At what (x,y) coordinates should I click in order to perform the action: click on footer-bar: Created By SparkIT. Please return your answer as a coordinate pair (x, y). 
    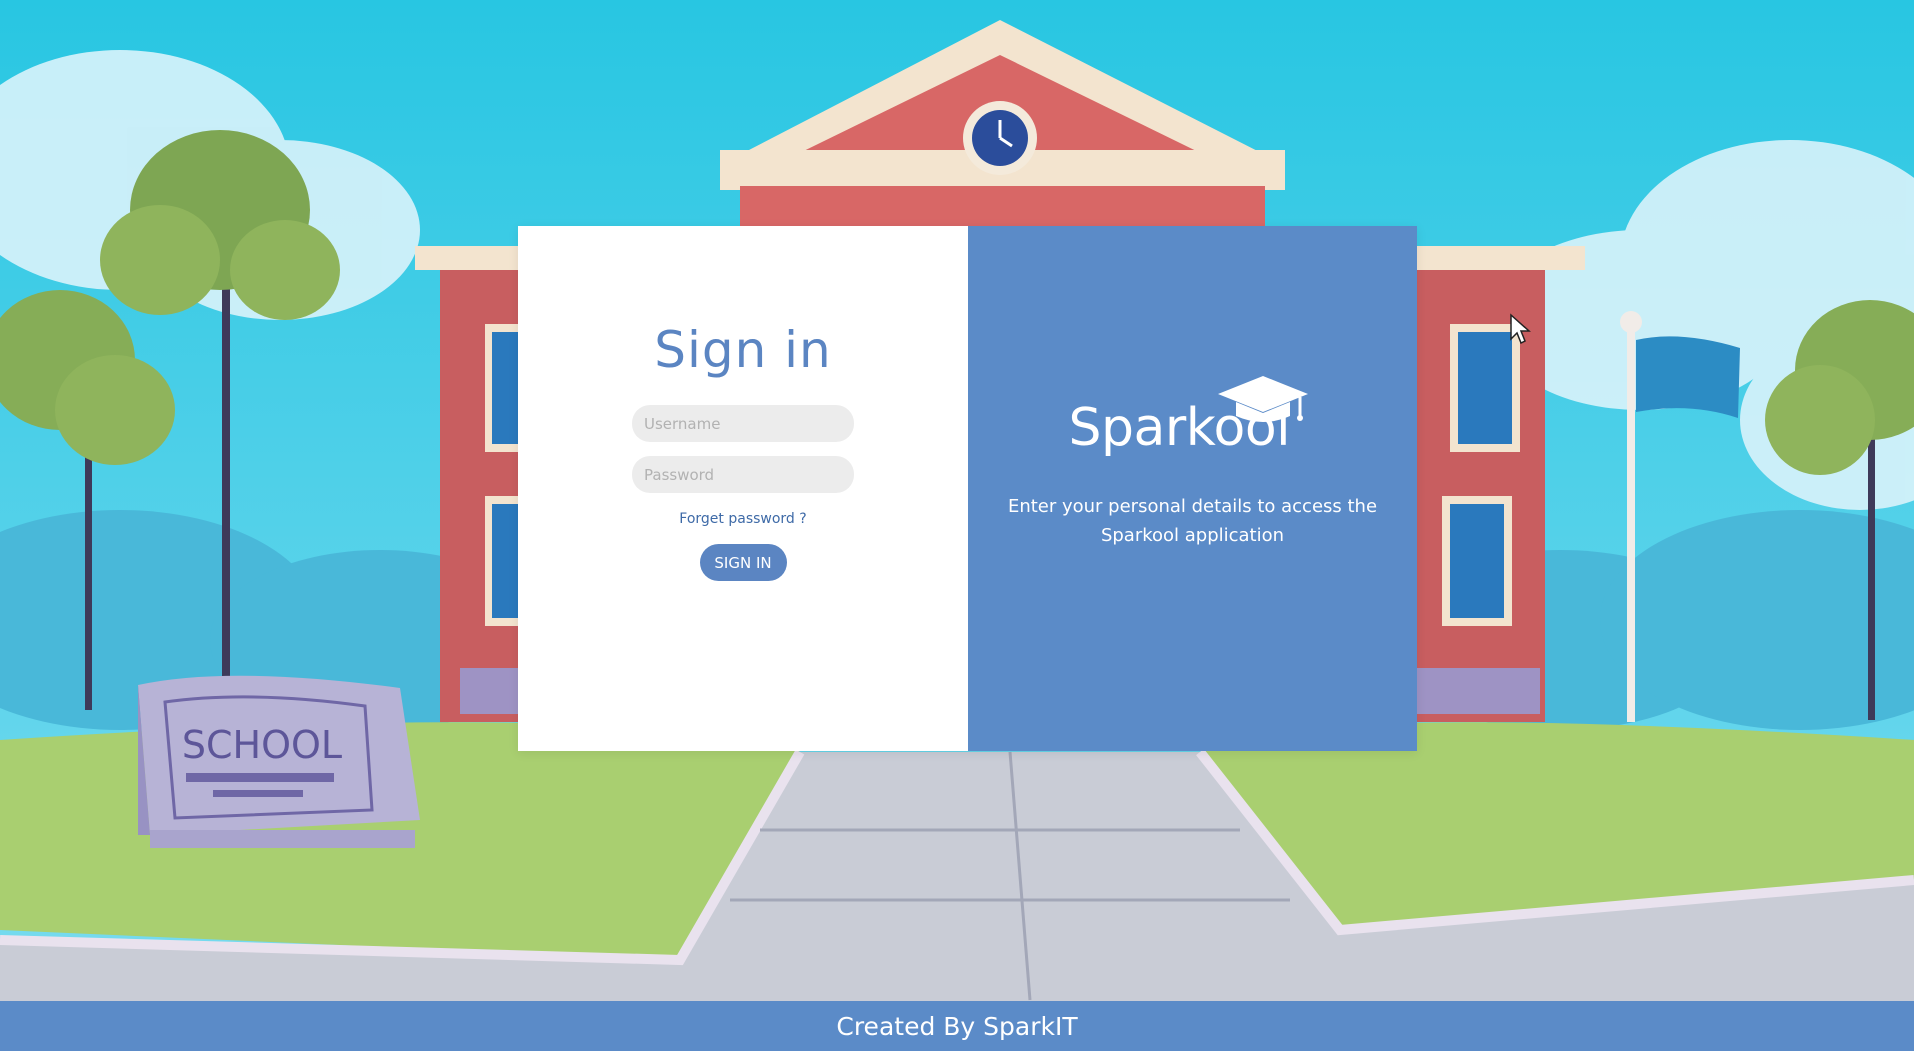
    Looking at the image, I should click on (957, 1026).